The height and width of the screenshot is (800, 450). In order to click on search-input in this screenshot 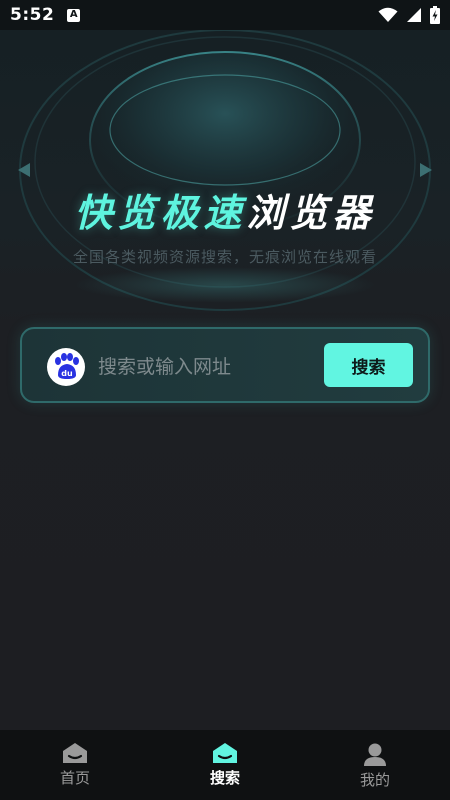, I will do `click(208, 367)`.